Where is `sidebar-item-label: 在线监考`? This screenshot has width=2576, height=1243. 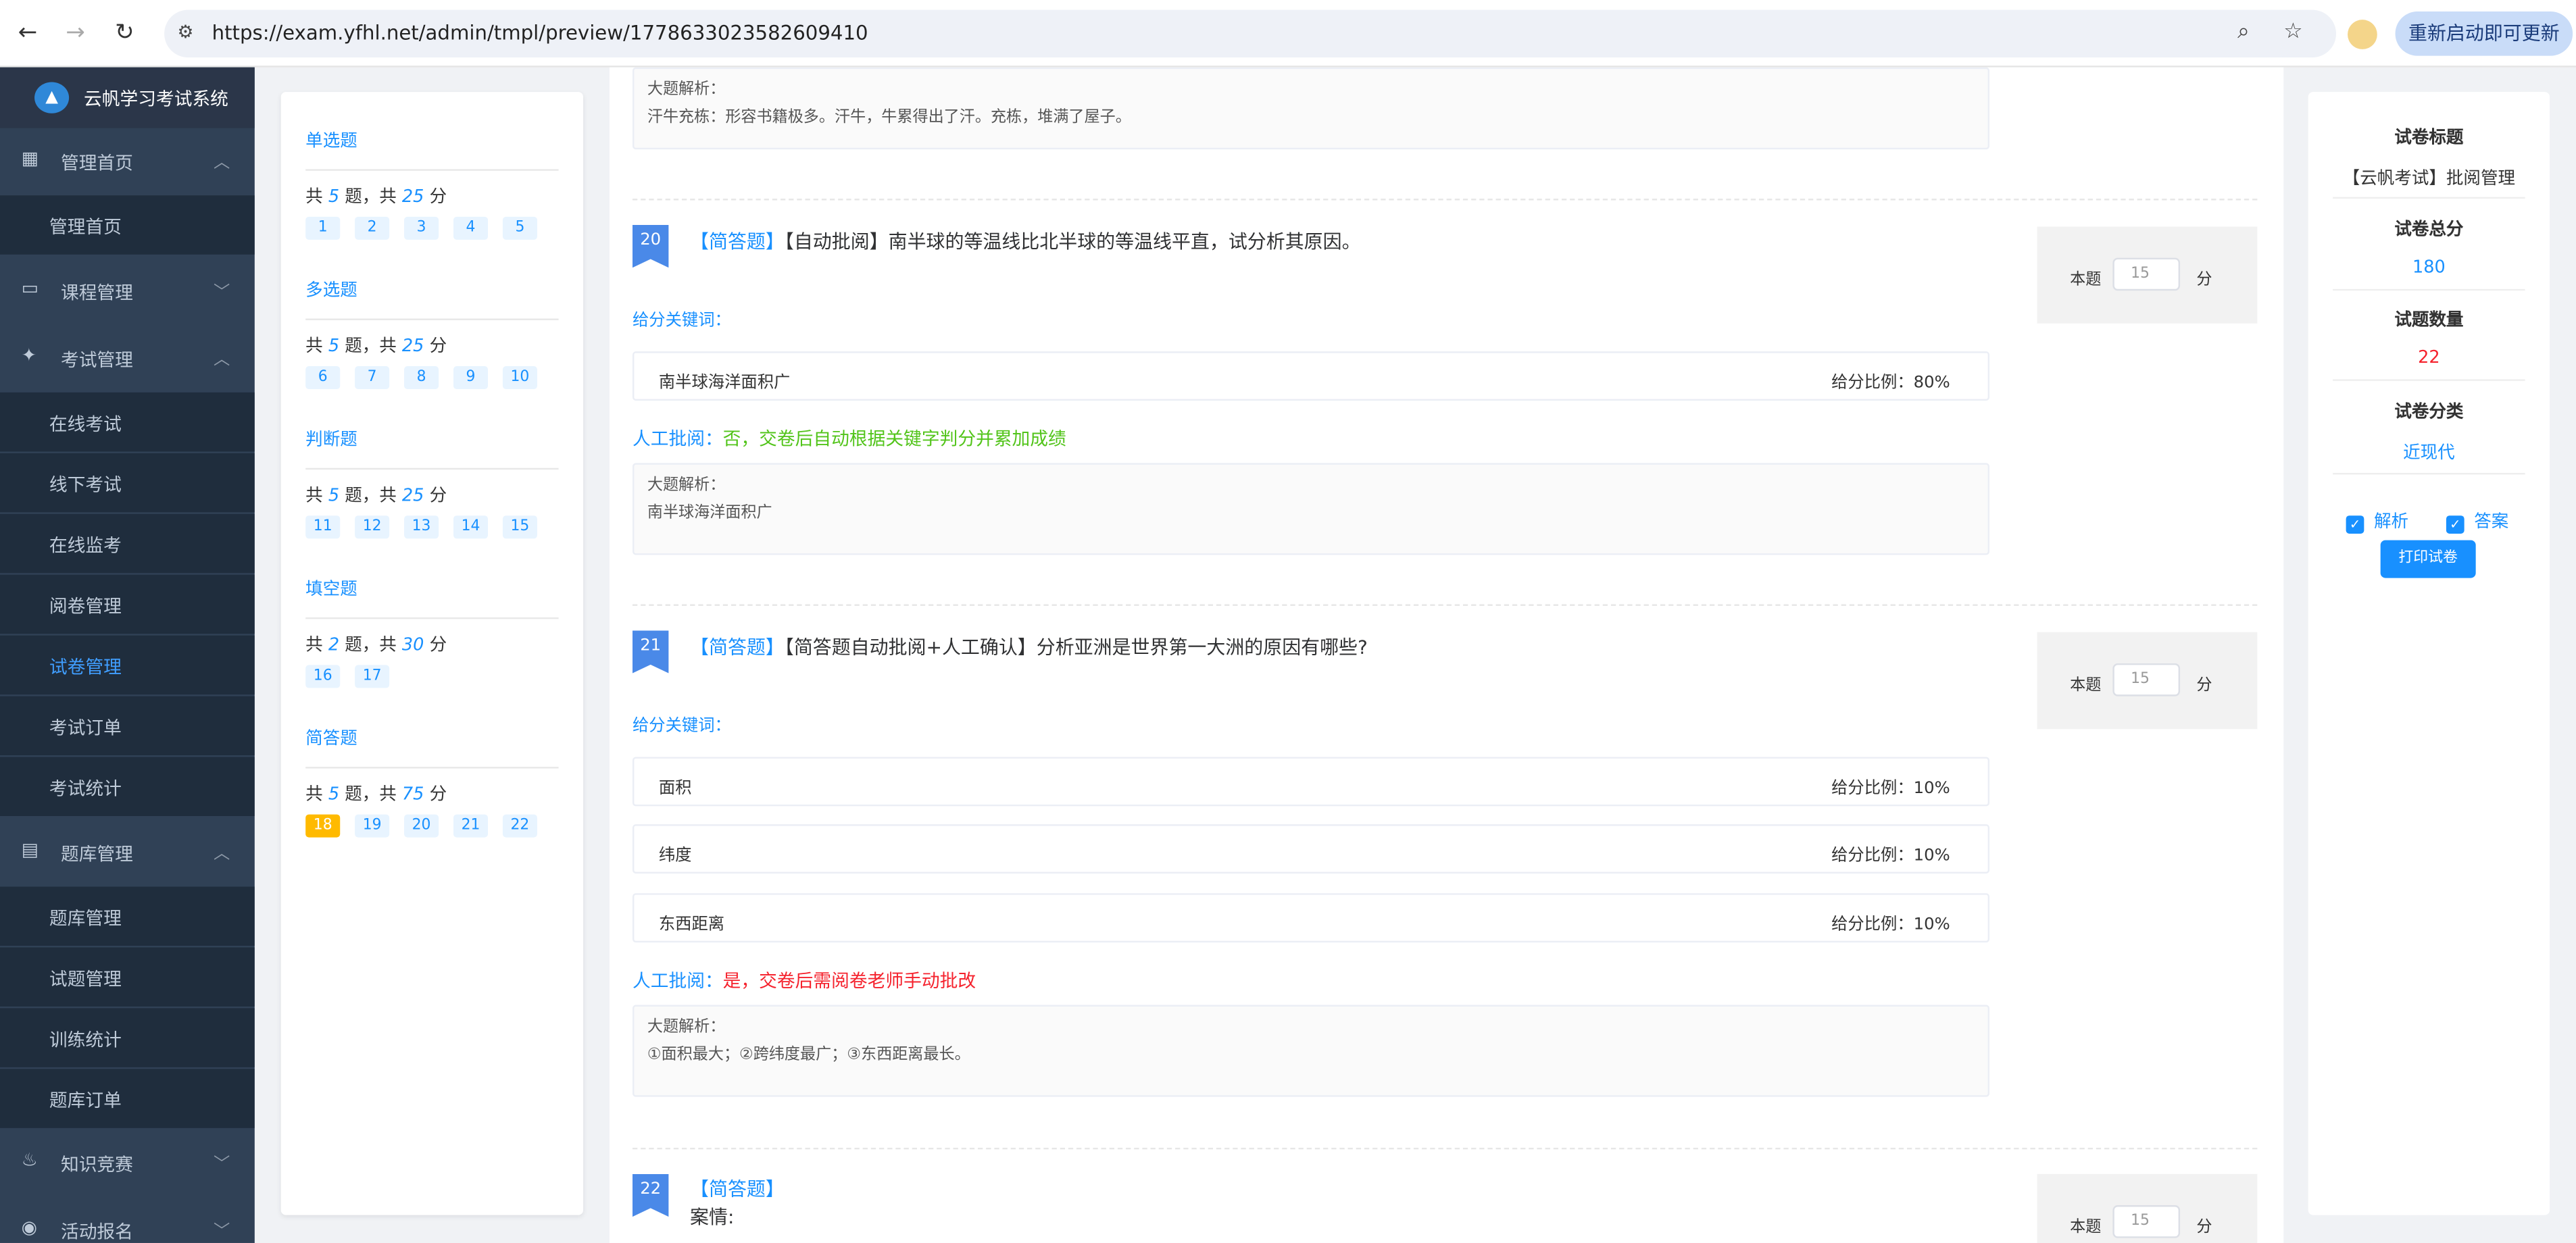 sidebar-item-label: 在线监考 is located at coordinates (86, 546).